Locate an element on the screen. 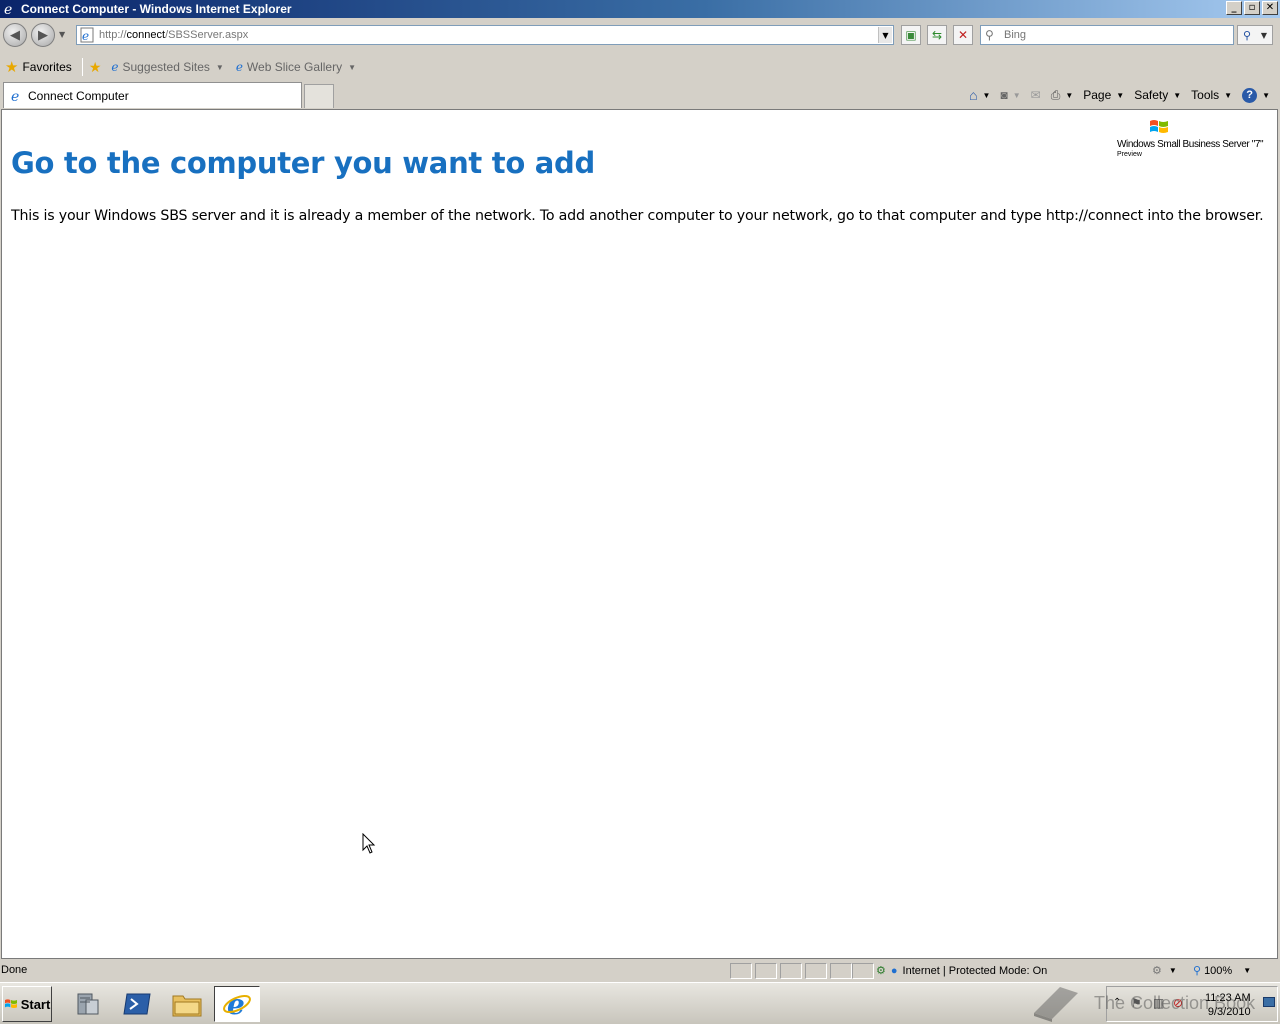  tools-menu-button: Tools ▼ is located at coordinates (1211, 95).